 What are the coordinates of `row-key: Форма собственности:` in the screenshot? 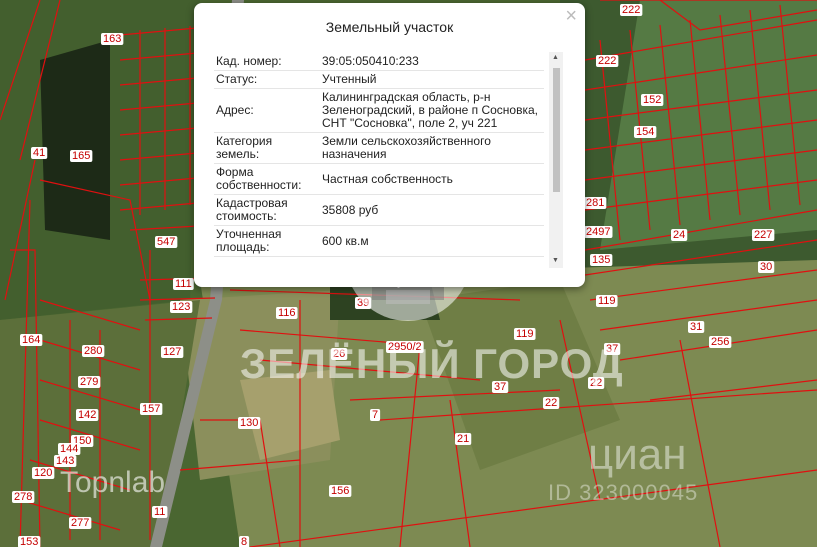 It's located at (267, 179).